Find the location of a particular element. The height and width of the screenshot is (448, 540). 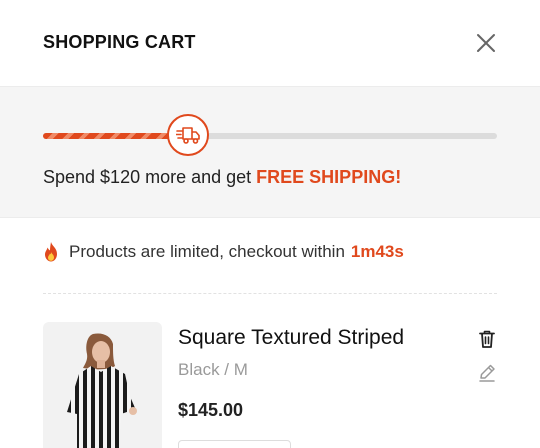

product-price: $145.00 is located at coordinates (211, 410).